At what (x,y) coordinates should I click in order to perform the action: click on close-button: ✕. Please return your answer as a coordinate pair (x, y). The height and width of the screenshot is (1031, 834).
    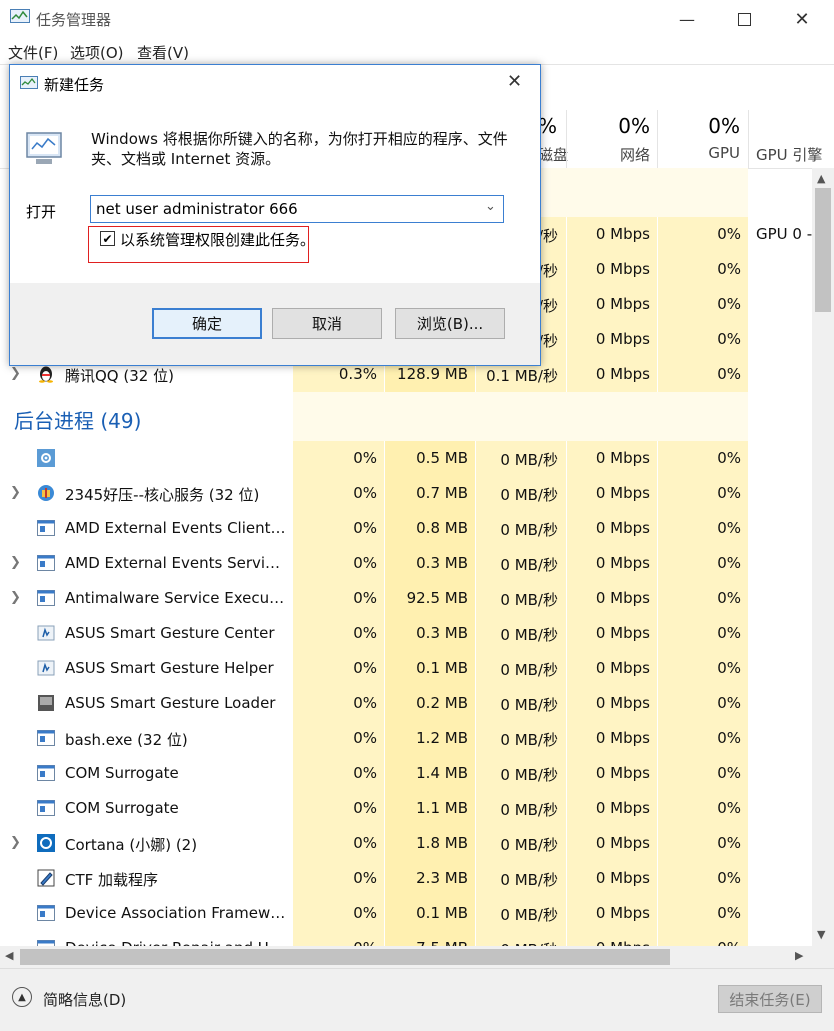
    Looking at the image, I should click on (802, 19).